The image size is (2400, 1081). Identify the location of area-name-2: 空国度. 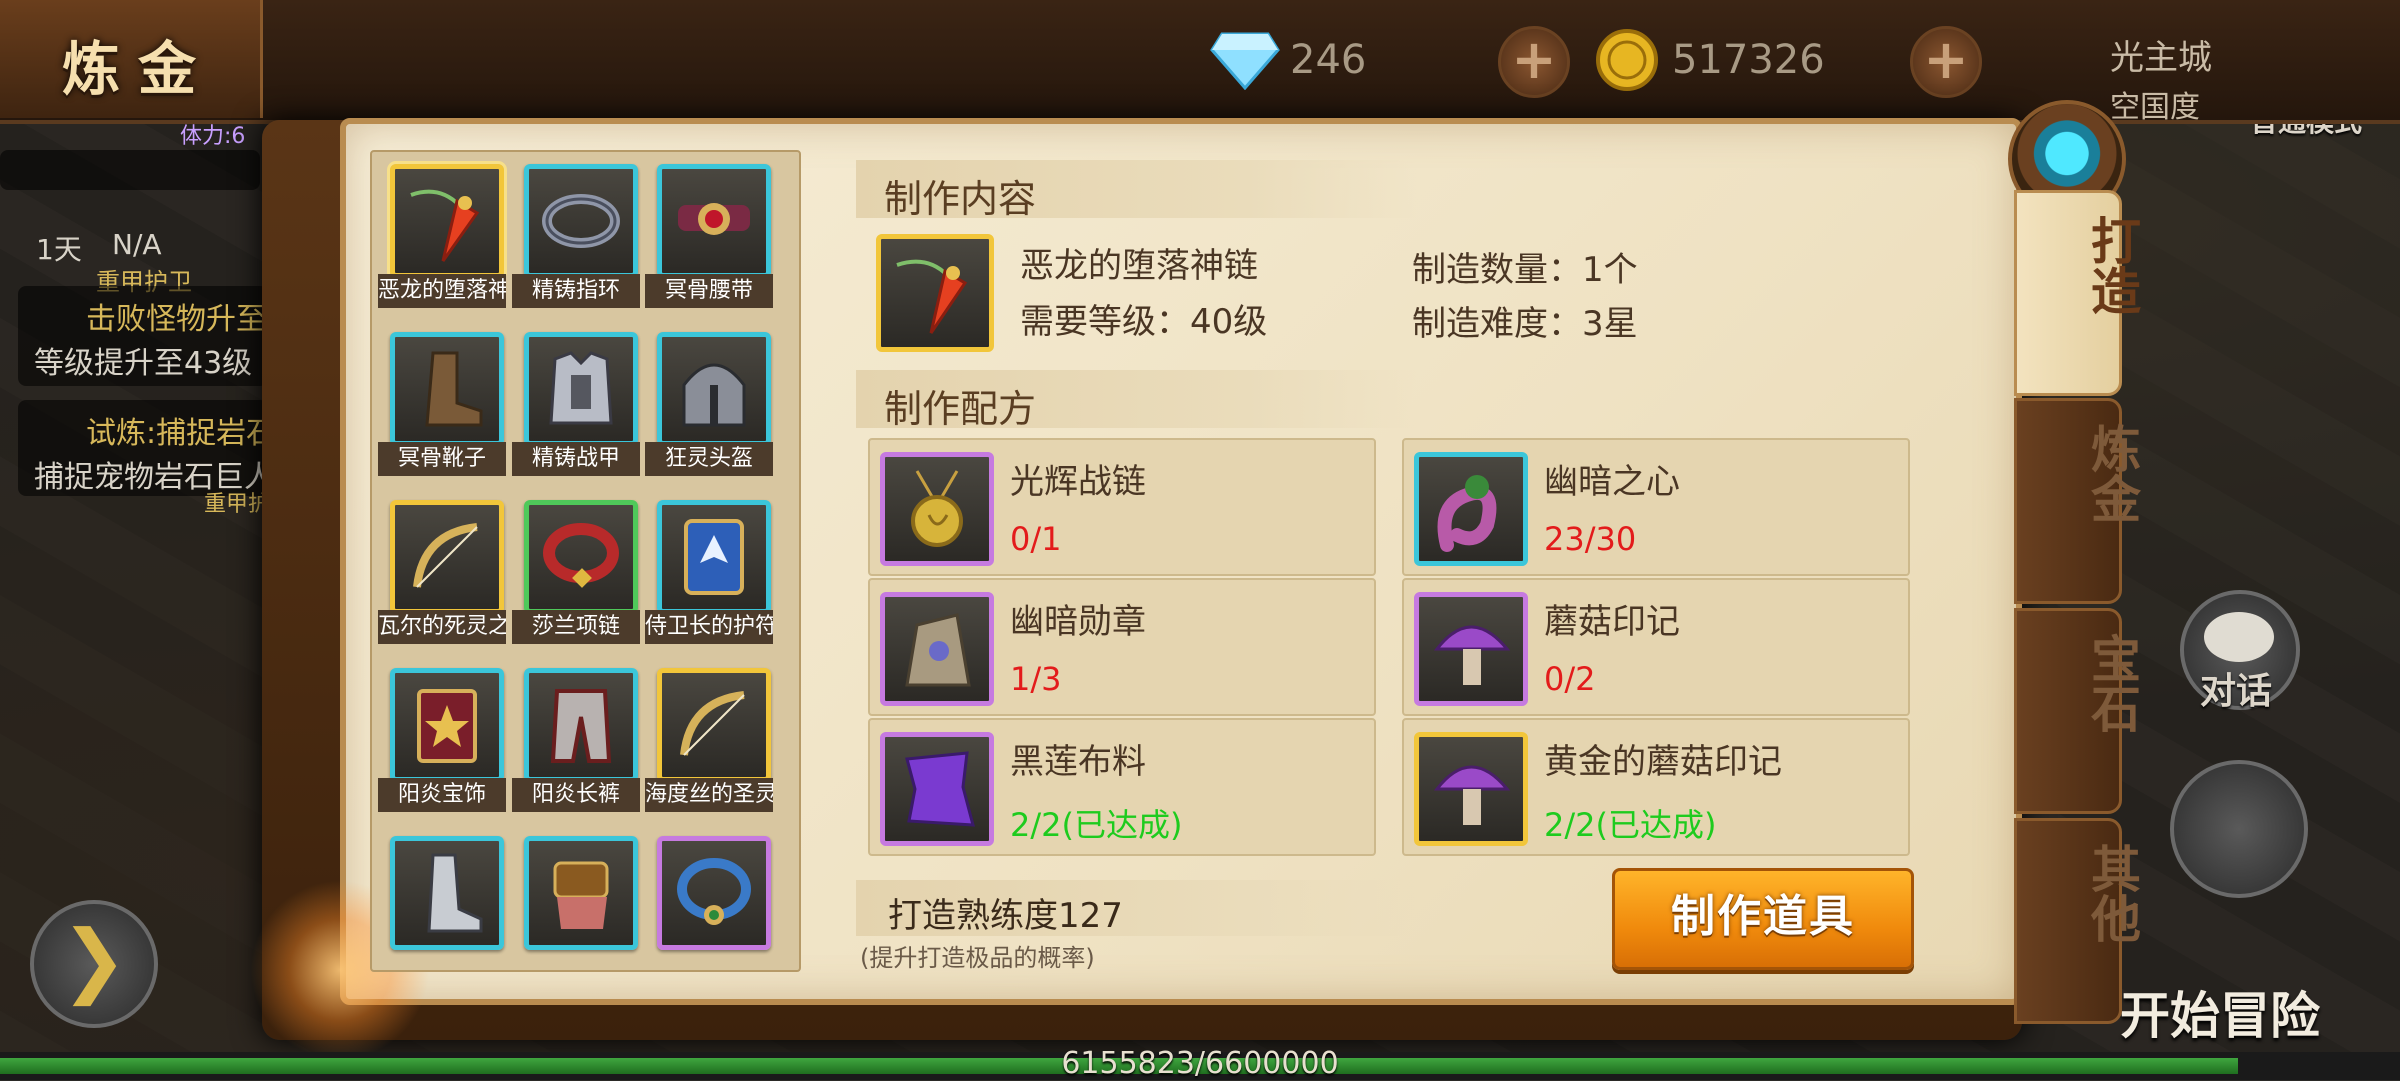
(2155, 107).